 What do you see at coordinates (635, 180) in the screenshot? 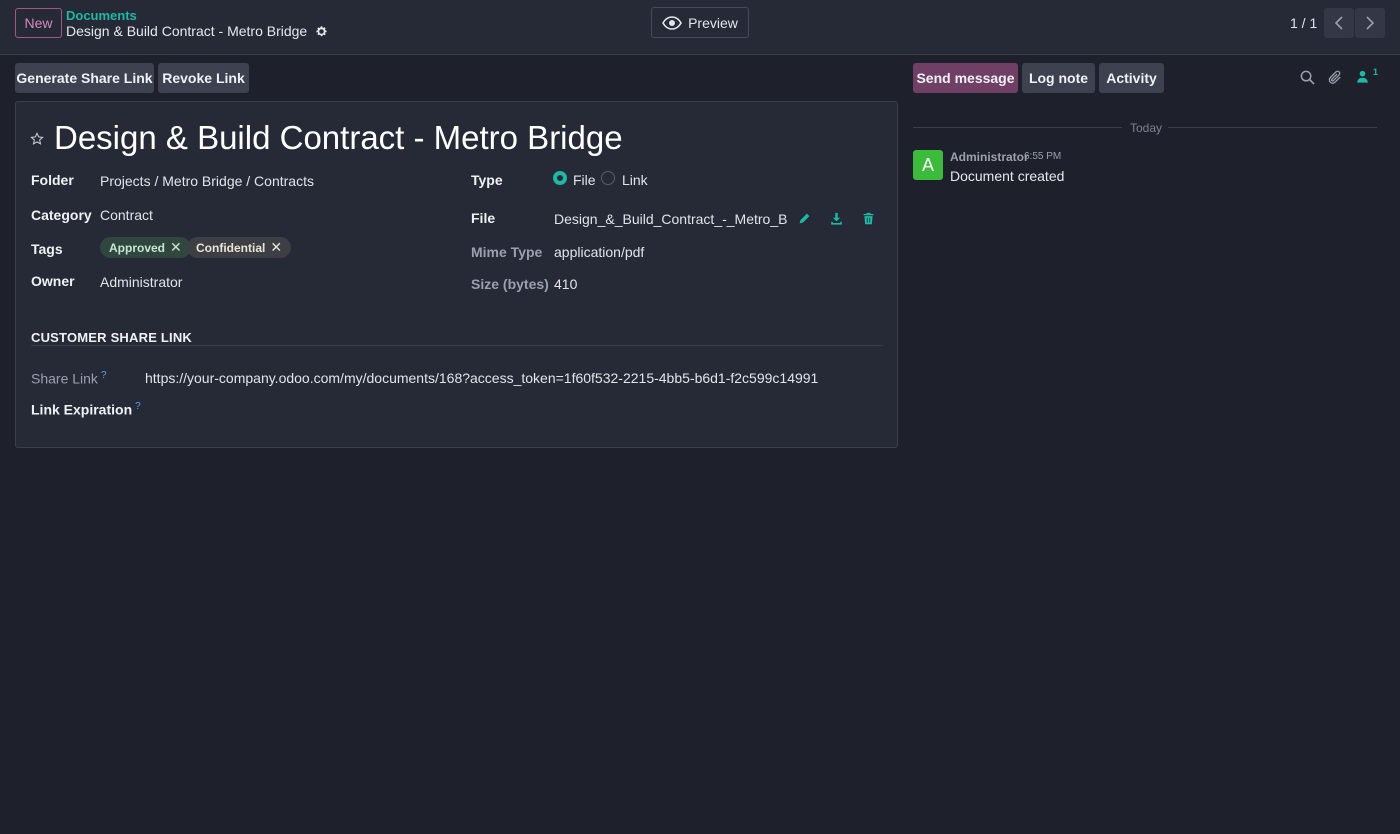
I see `type-link-label: Link` at bounding box center [635, 180].